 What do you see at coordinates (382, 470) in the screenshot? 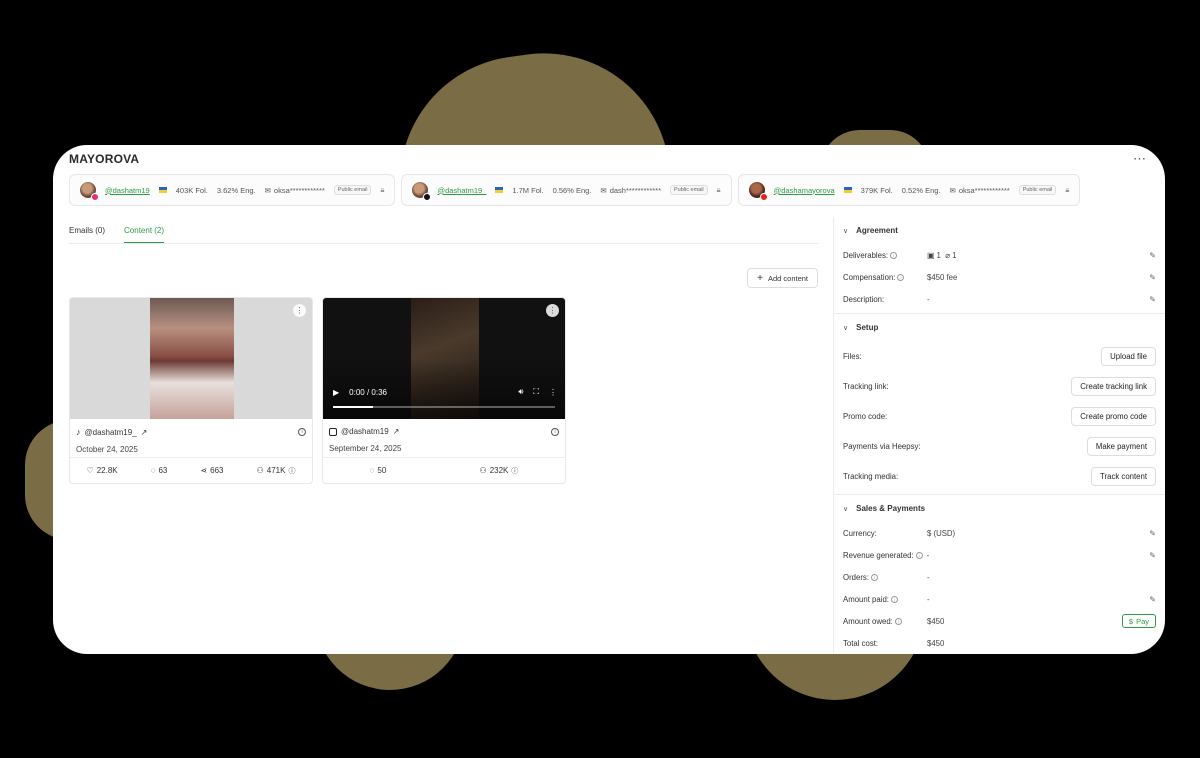
I see `comments-count: 50` at bounding box center [382, 470].